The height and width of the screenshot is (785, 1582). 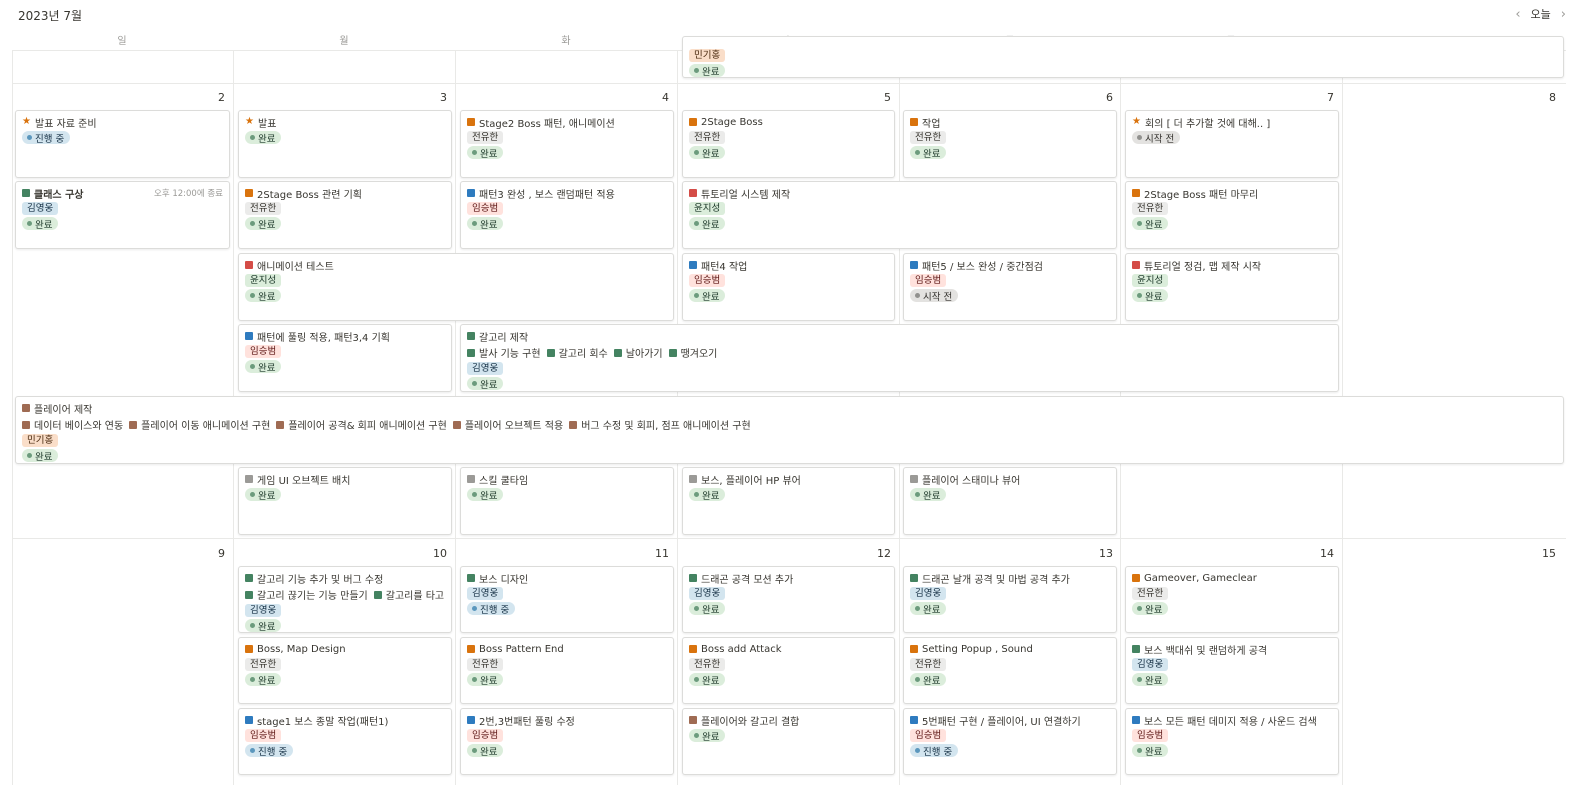 I want to click on subtask-item: 플레이어 공격& 회피 애니메이션 구현, so click(x=361, y=424).